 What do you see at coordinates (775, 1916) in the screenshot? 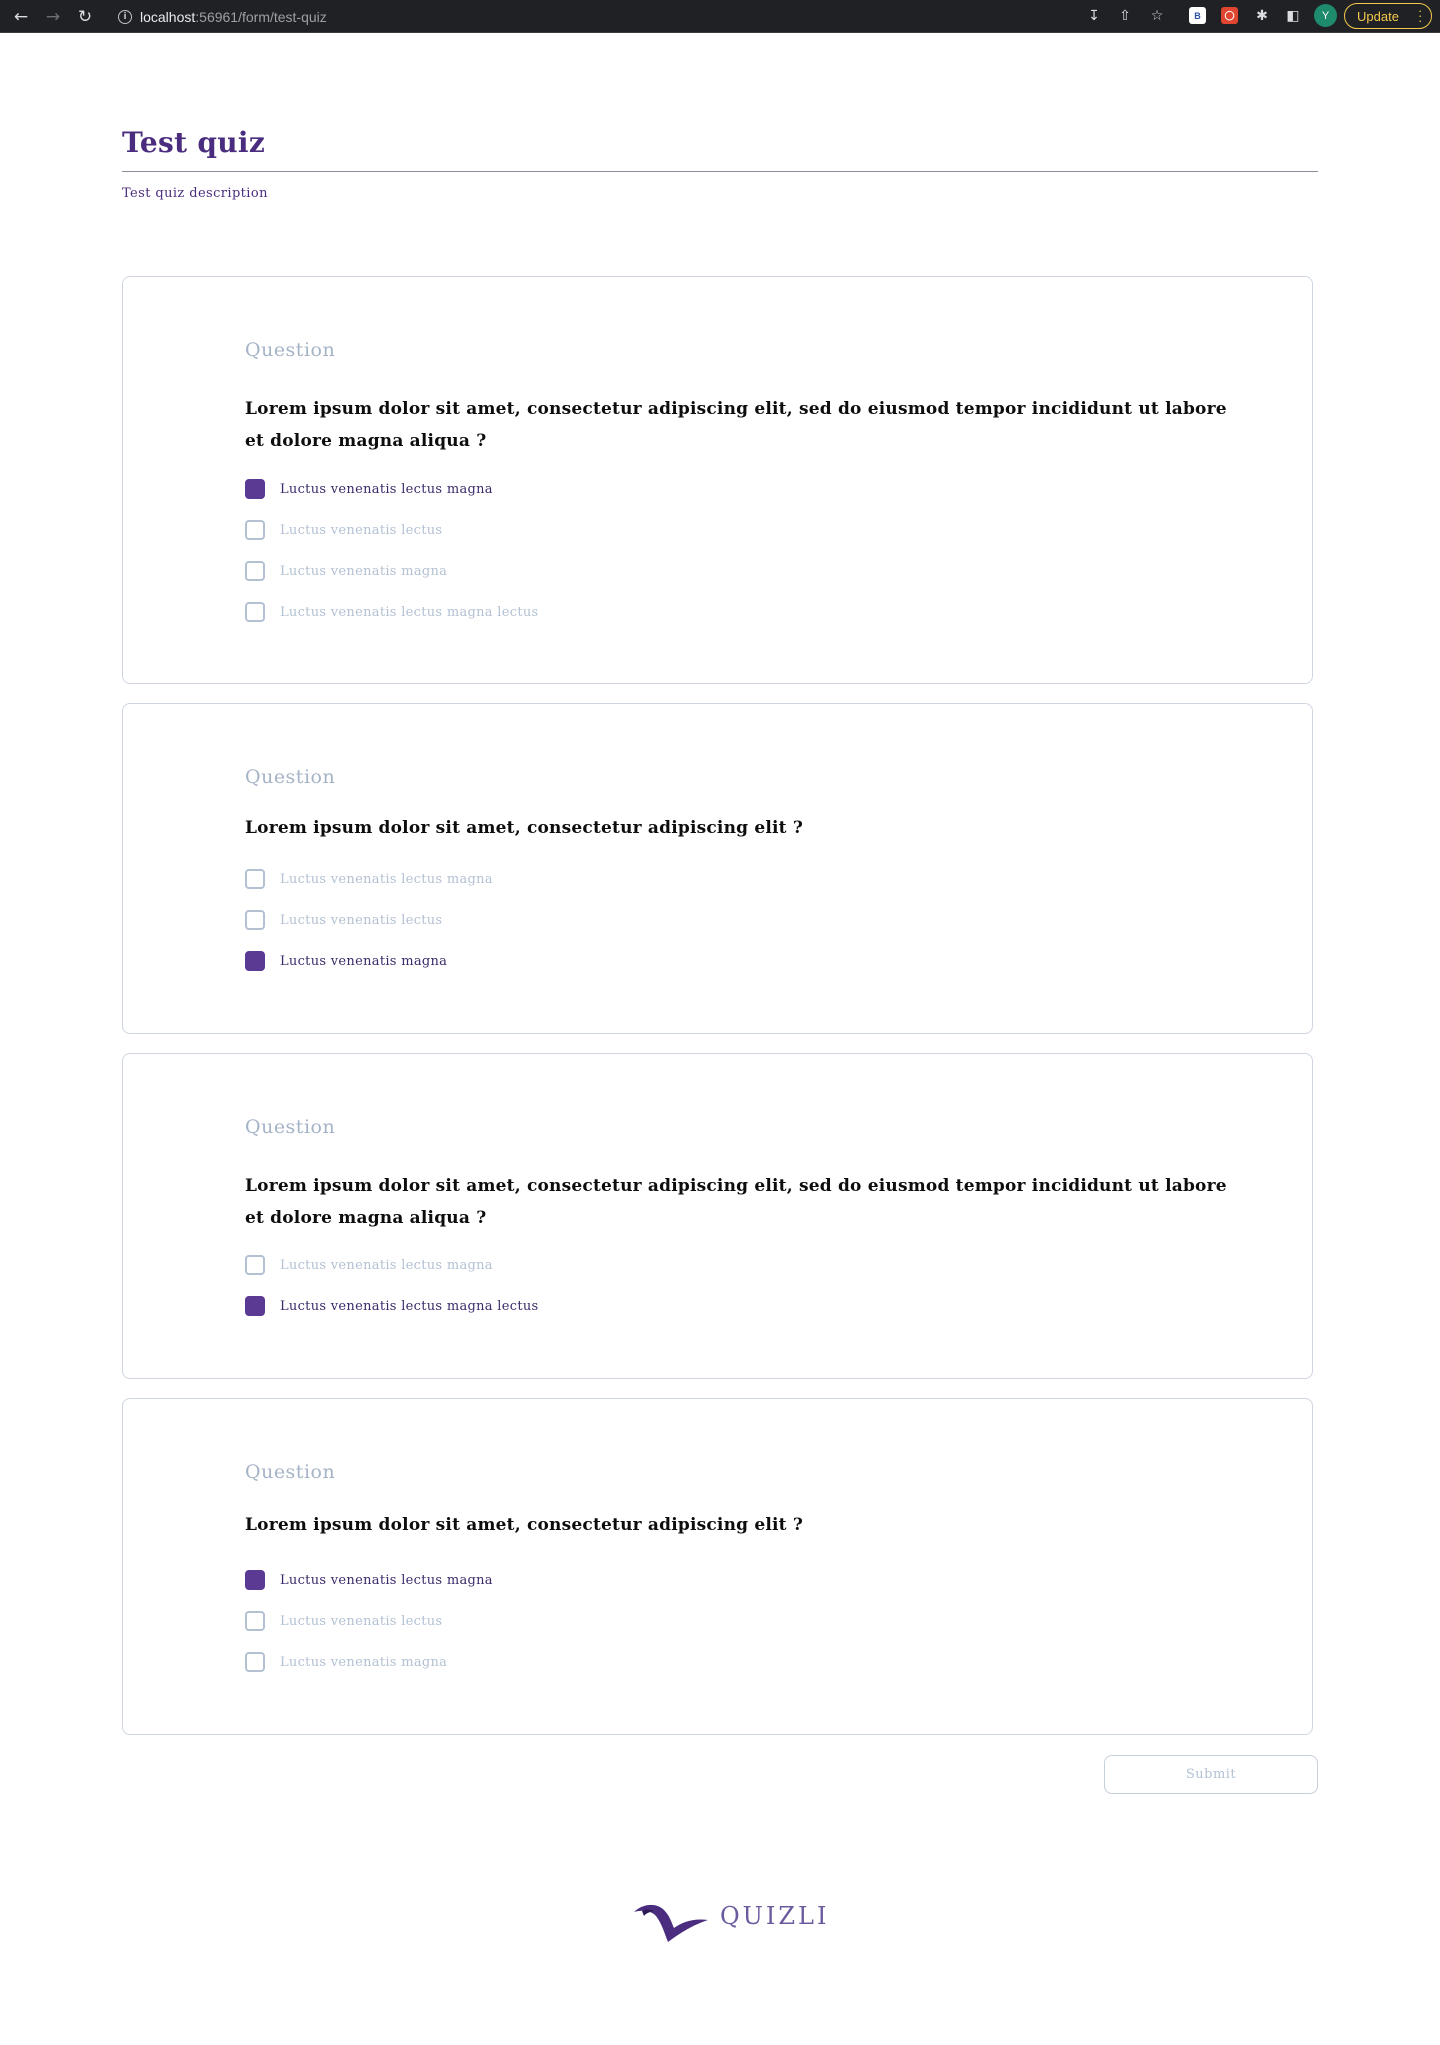
I see `logo-text: QUIZLI` at bounding box center [775, 1916].